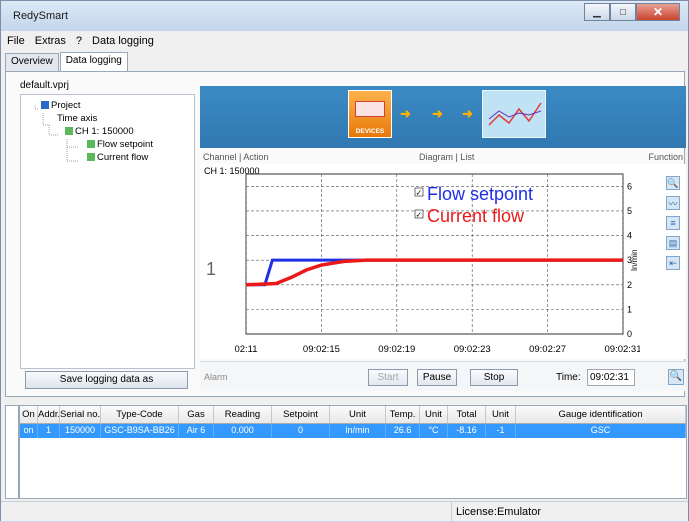 The height and width of the screenshot is (522, 689). Describe the element at coordinates (673, 203) in the screenshot. I see `chart-icon: 〰` at that location.